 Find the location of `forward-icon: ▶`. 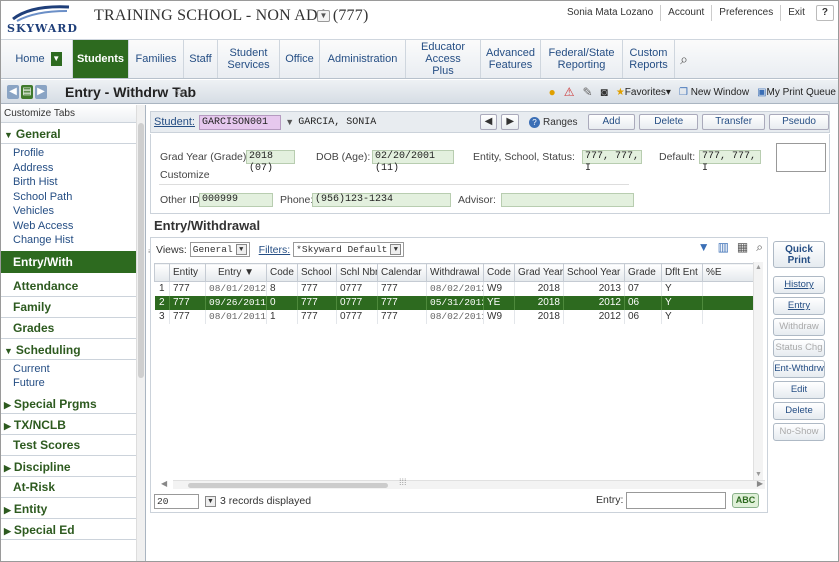

forward-icon: ▶ is located at coordinates (41, 92).